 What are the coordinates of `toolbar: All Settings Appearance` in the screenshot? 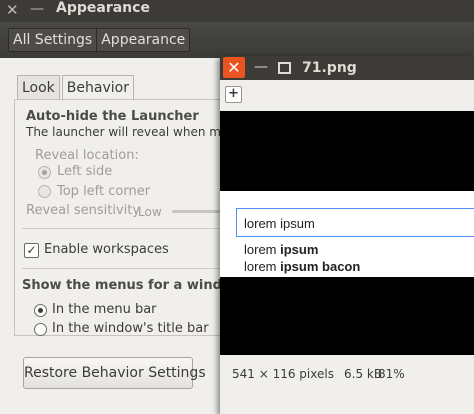 It's located at (237, 40).